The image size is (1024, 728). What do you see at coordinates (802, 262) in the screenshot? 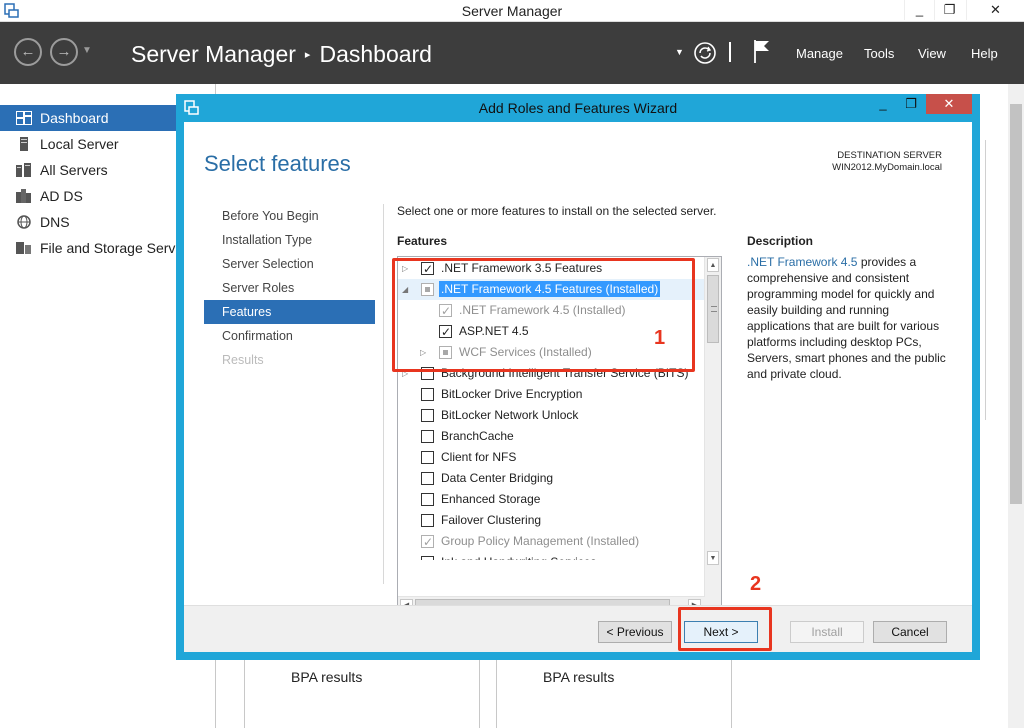
I see `description-feature-link: .NET Framework 4.5` at bounding box center [802, 262].